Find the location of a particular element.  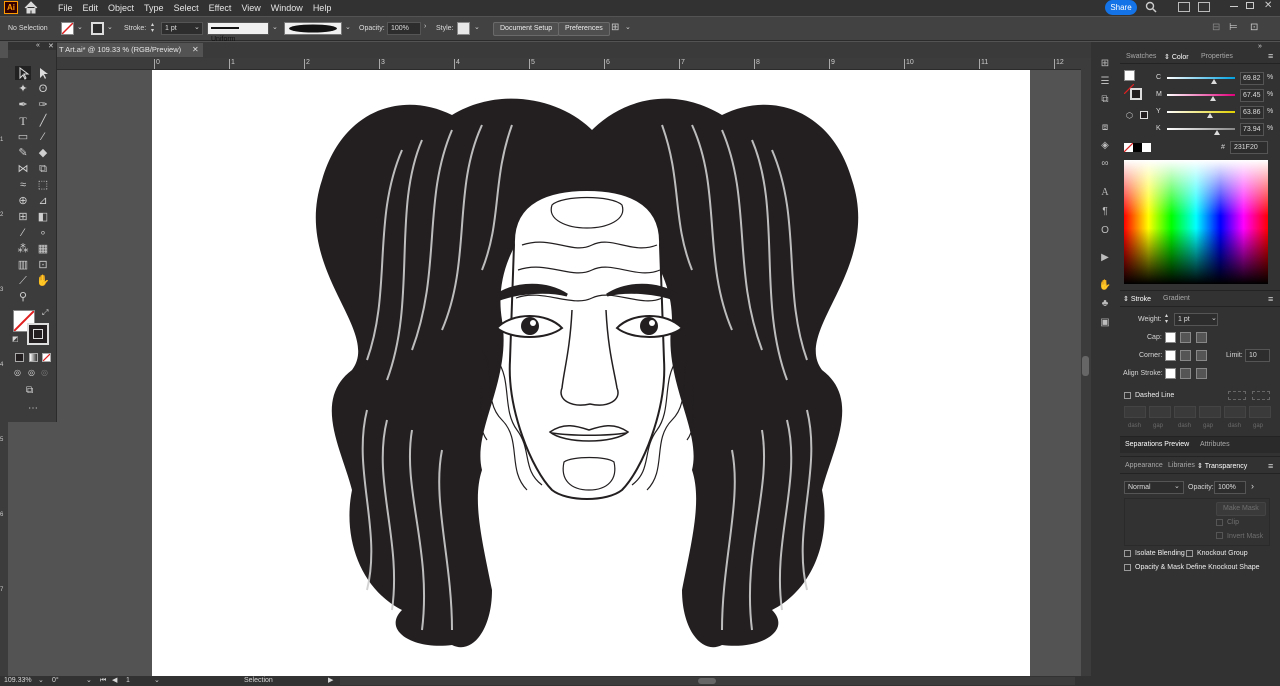

eraser-tool-icon: ◆ is located at coordinates (43, 153).